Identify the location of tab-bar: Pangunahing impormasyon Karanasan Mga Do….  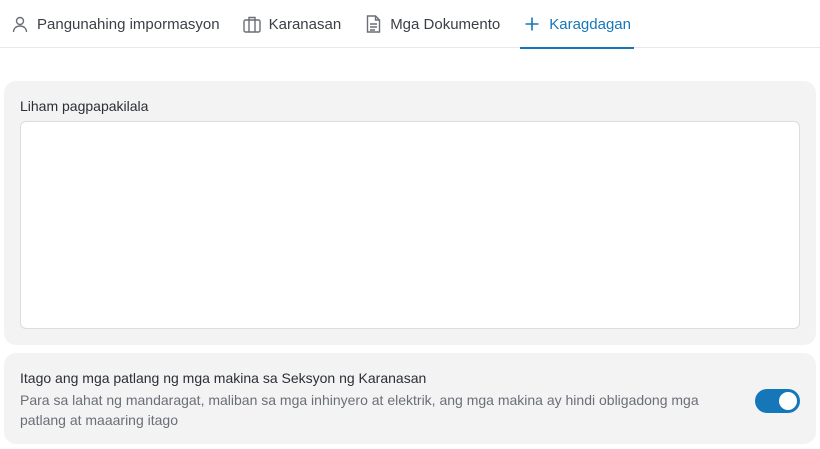
(410, 24).